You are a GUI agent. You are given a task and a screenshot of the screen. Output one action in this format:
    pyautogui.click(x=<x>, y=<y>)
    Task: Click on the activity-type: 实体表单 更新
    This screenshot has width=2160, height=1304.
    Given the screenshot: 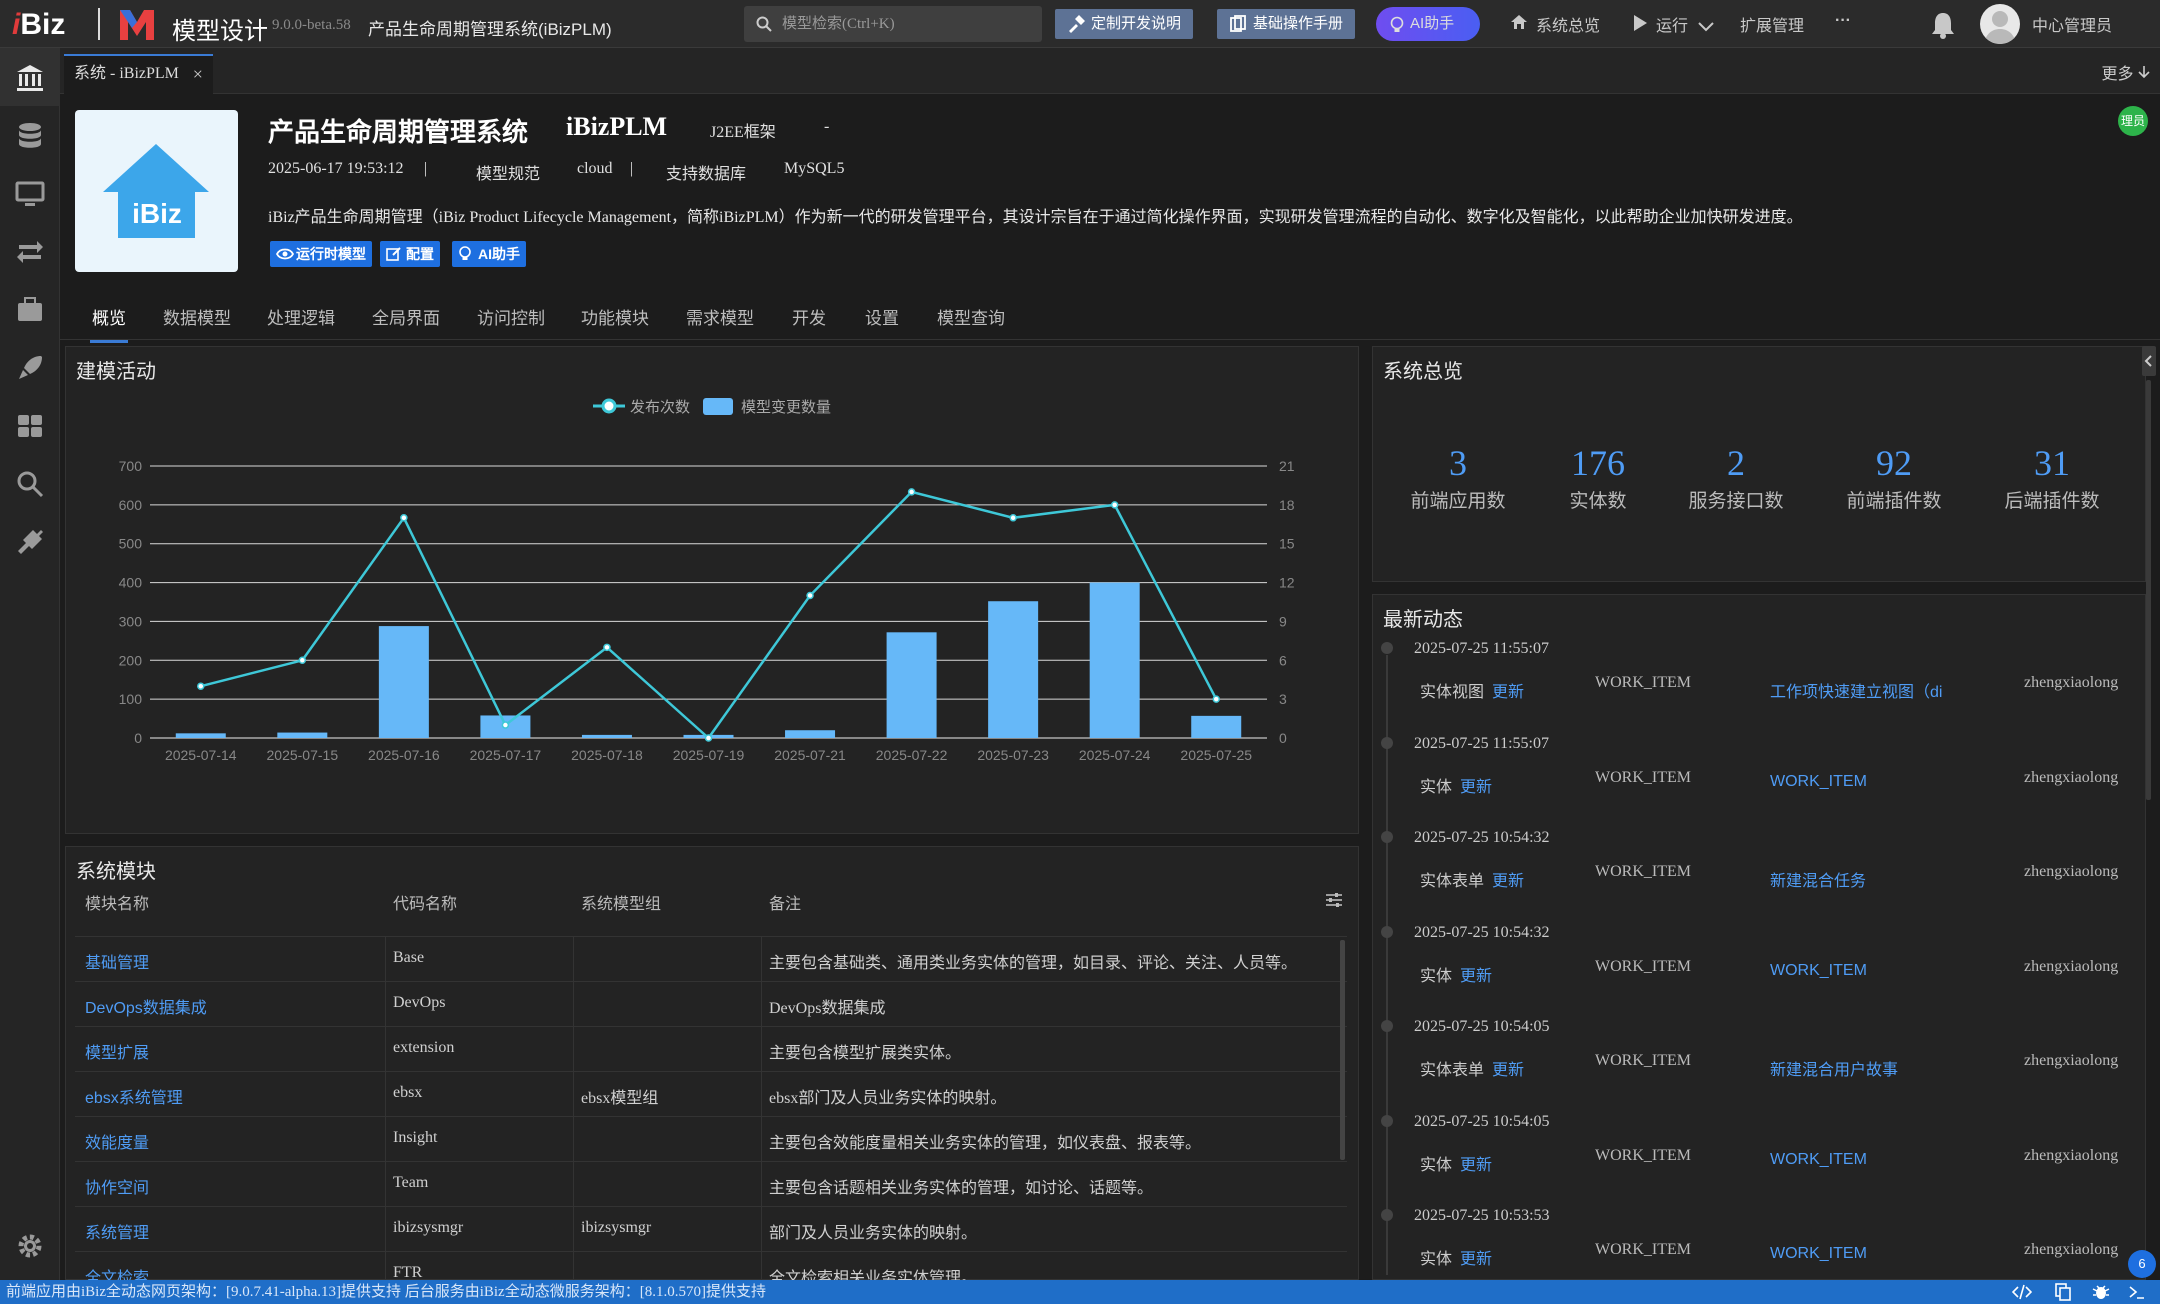 What is the action you would take?
    pyautogui.click(x=1472, y=879)
    